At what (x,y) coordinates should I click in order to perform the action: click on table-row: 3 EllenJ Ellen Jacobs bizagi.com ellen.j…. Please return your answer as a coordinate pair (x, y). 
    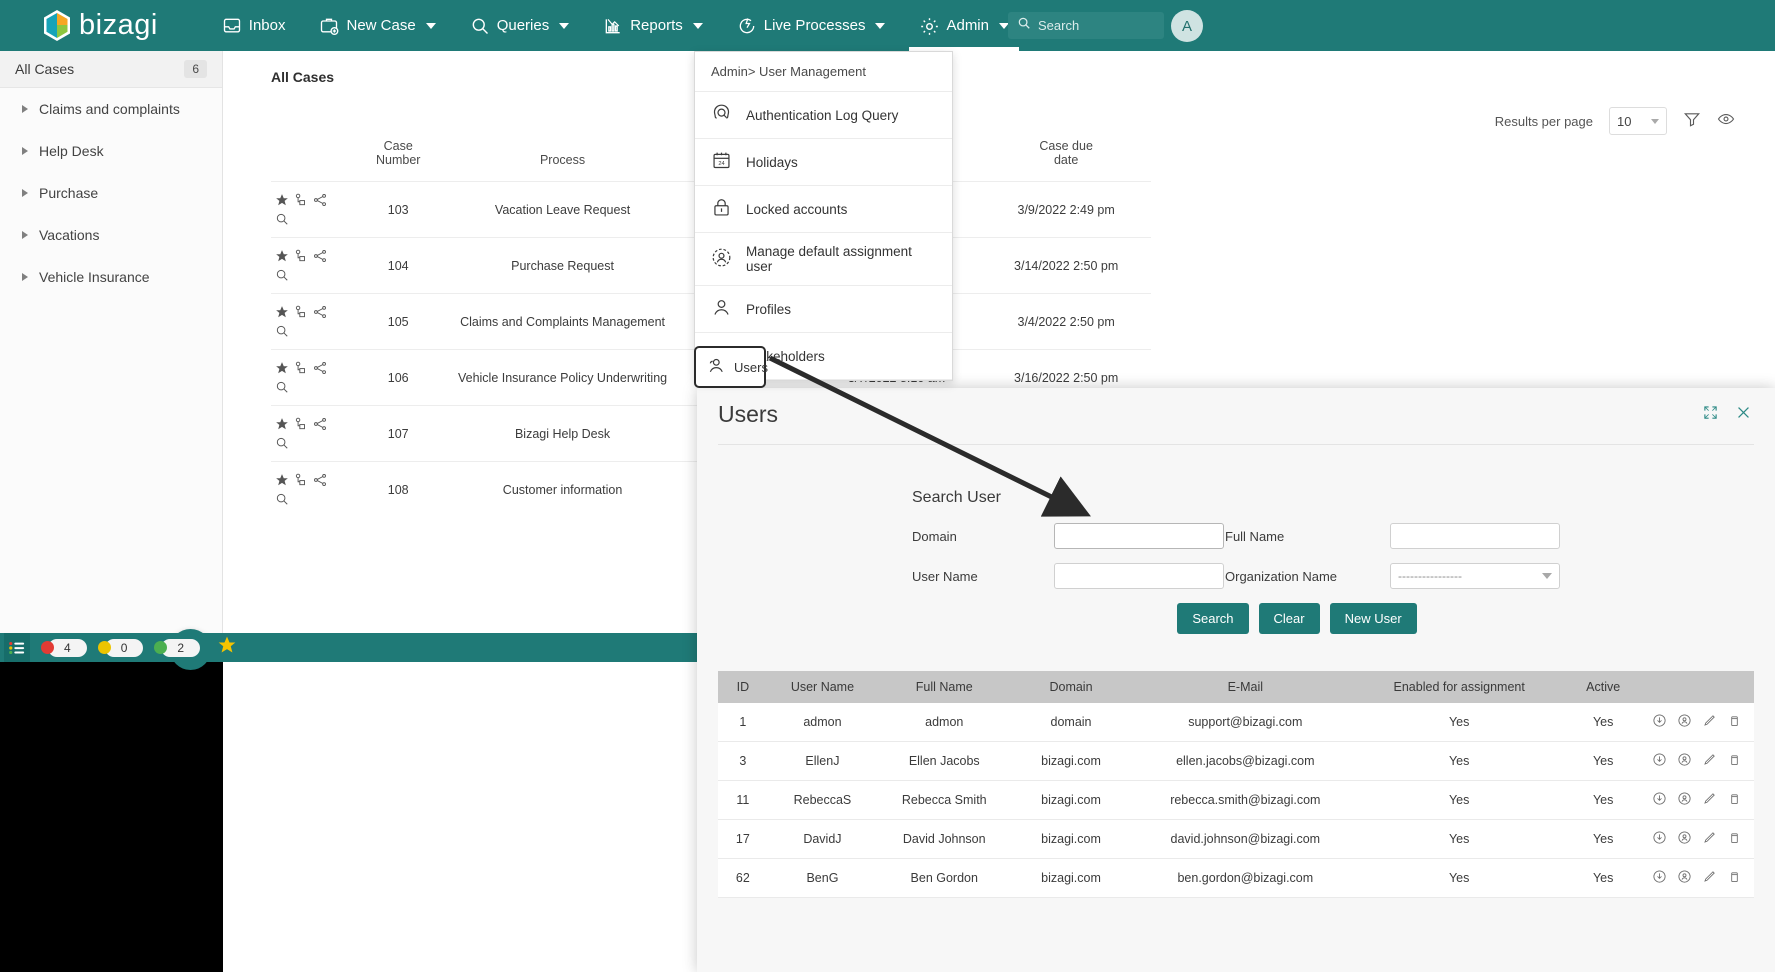
    Looking at the image, I should click on (1236, 761).